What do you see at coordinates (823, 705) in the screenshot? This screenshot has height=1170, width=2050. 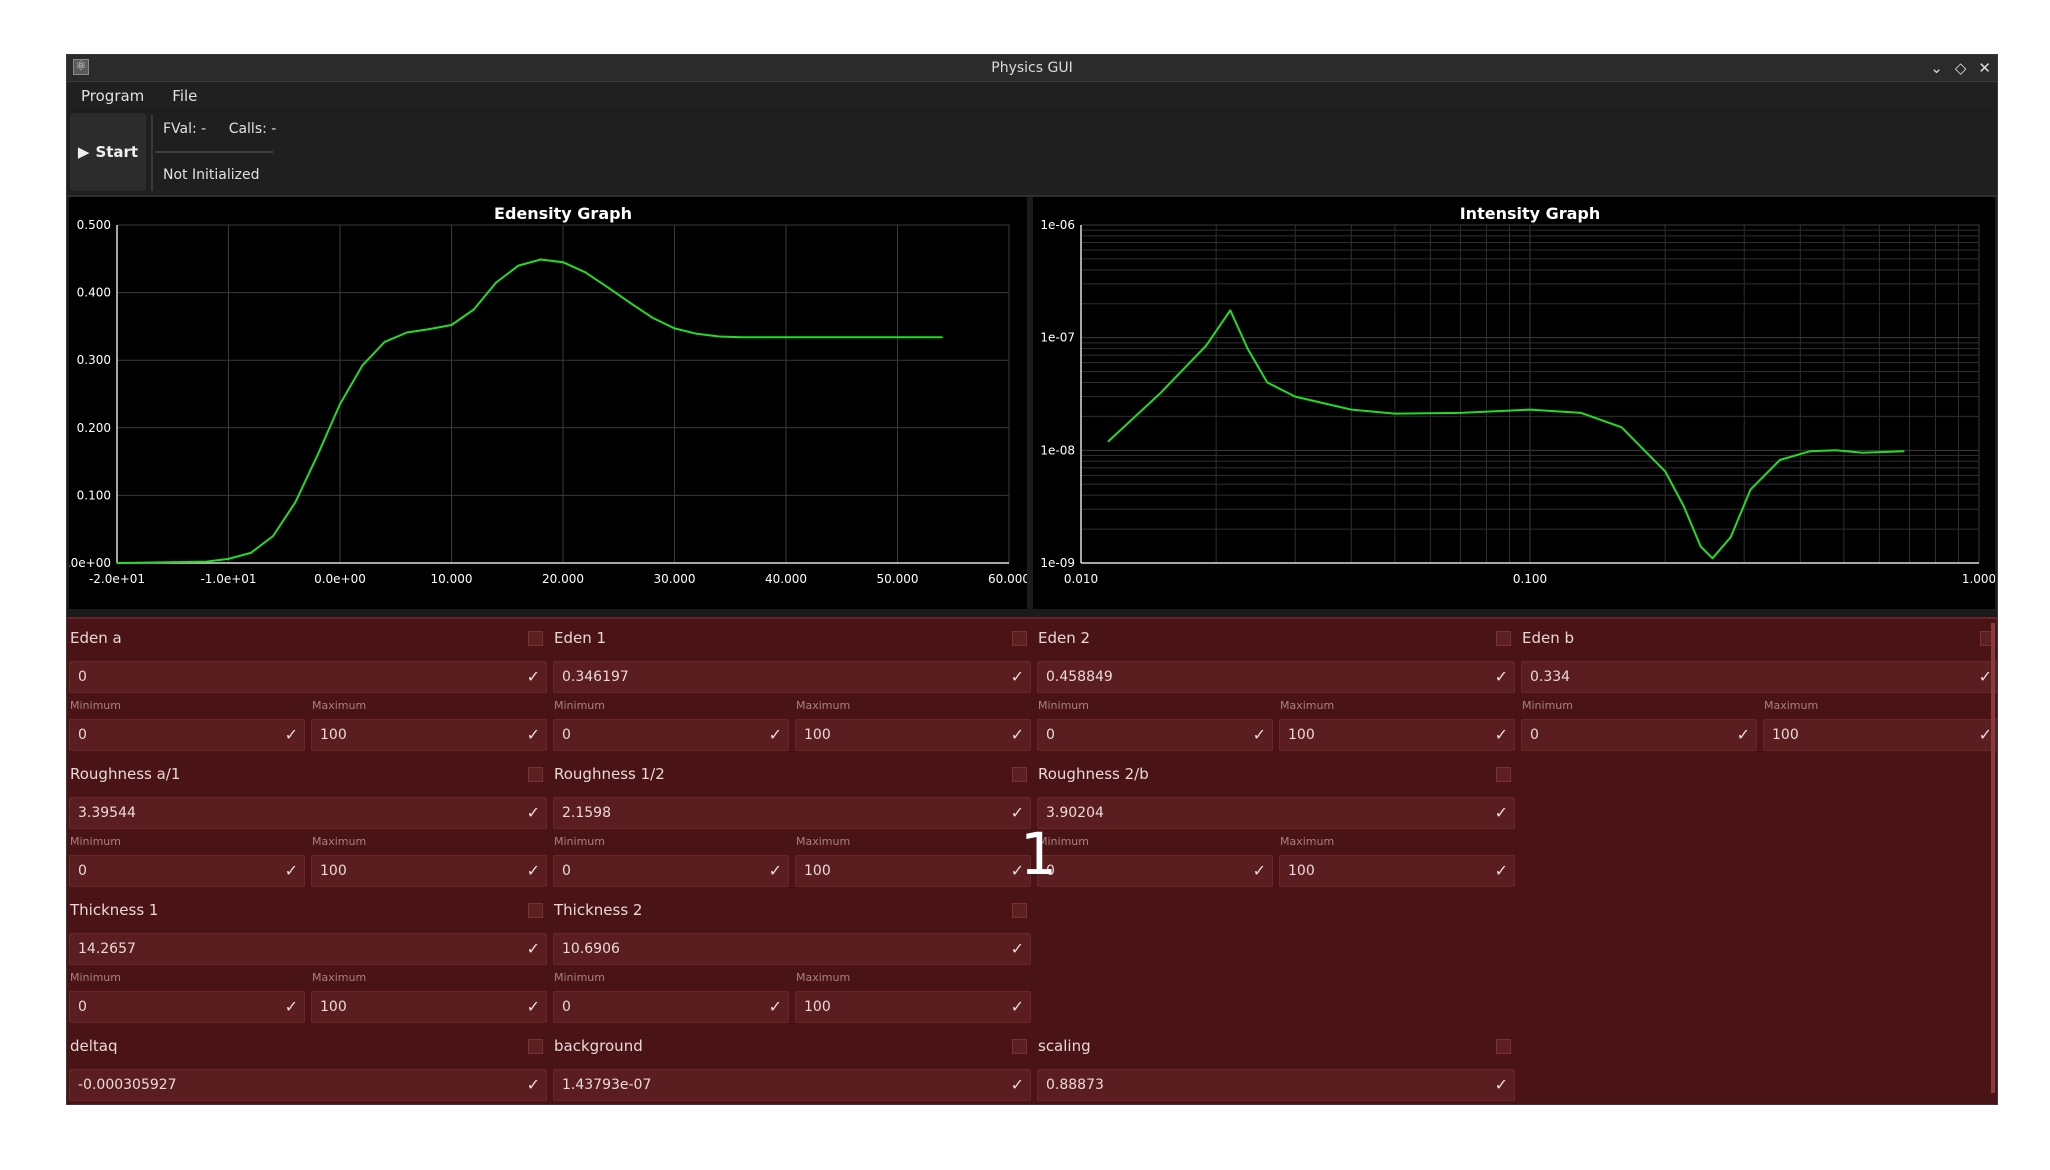 I see `maximum-label: Maximum` at bounding box center [823, 705].